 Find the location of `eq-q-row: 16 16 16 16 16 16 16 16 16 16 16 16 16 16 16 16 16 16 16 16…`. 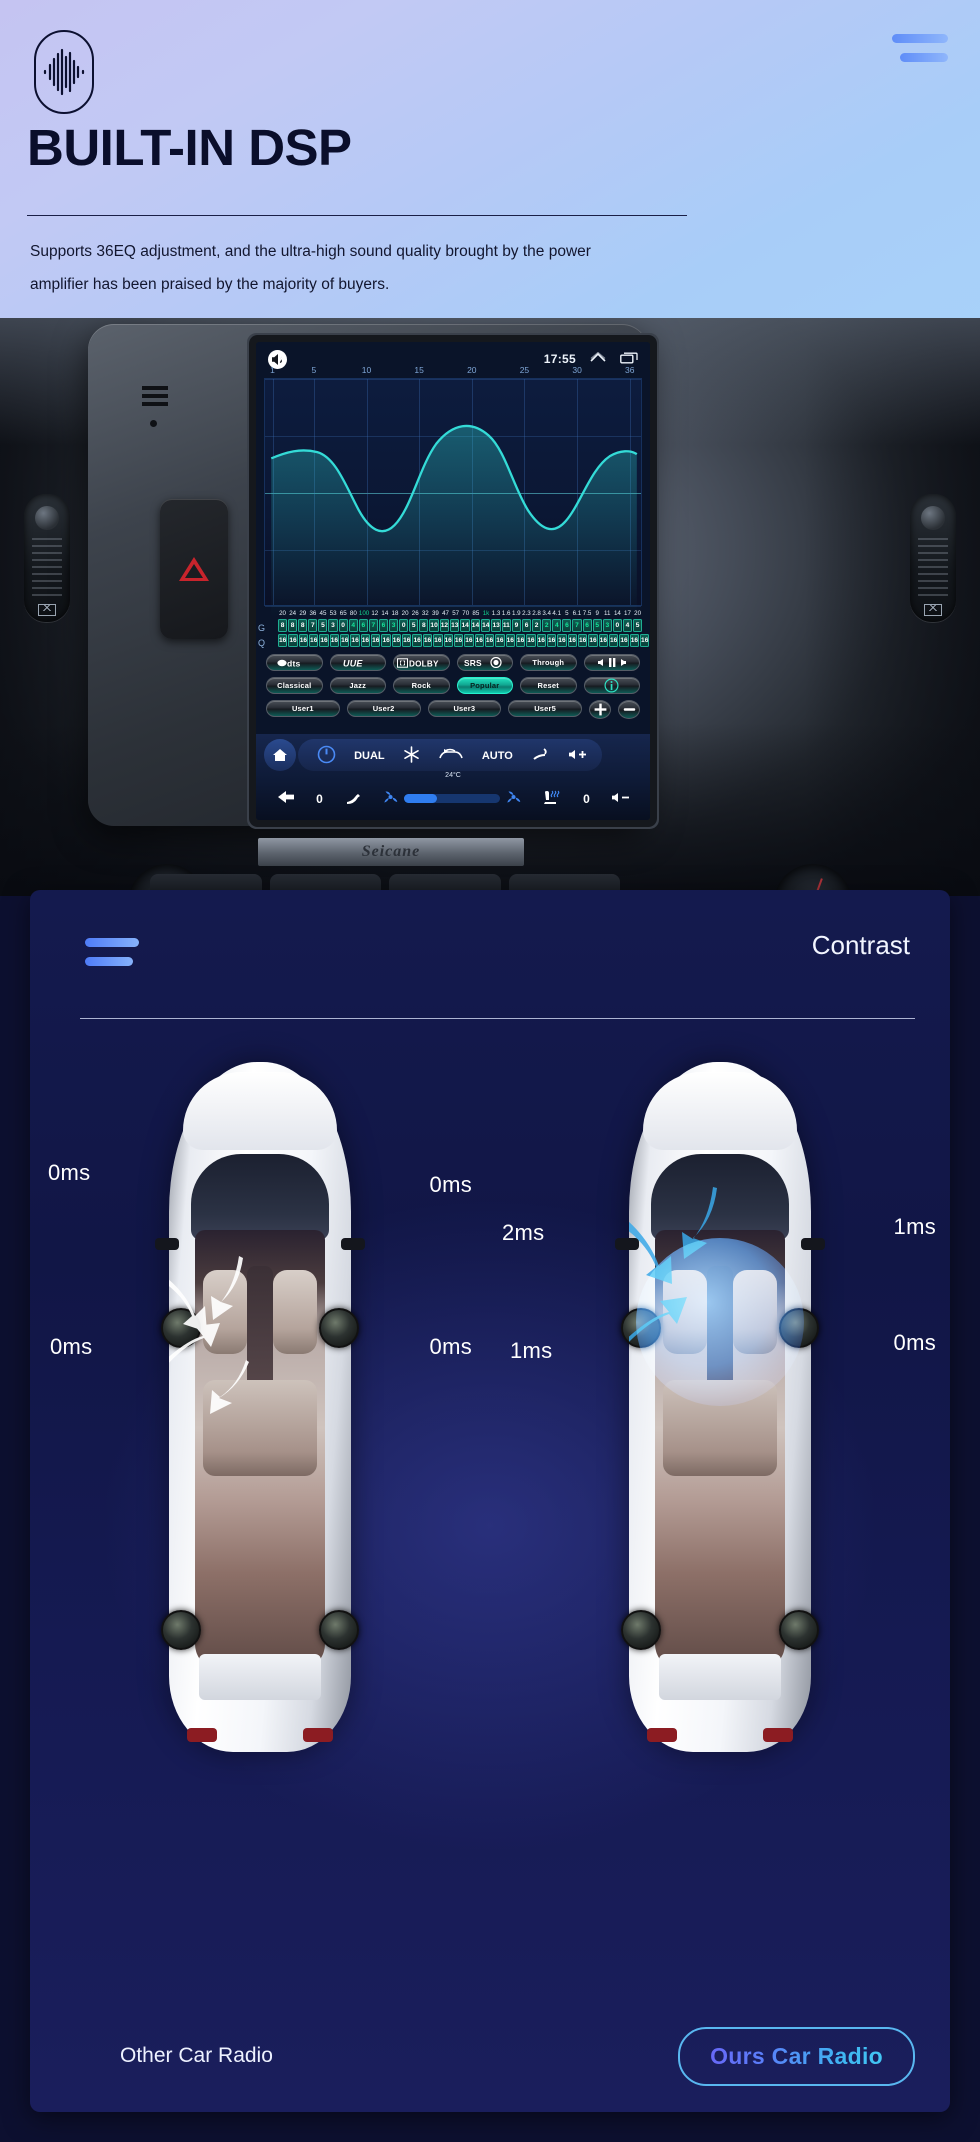

eq-q-row: 16 16 16 16 16 16 16 16 16 16 16 16 16 16 16 16 16 16 16 16… is located at coordinates (457, 640).